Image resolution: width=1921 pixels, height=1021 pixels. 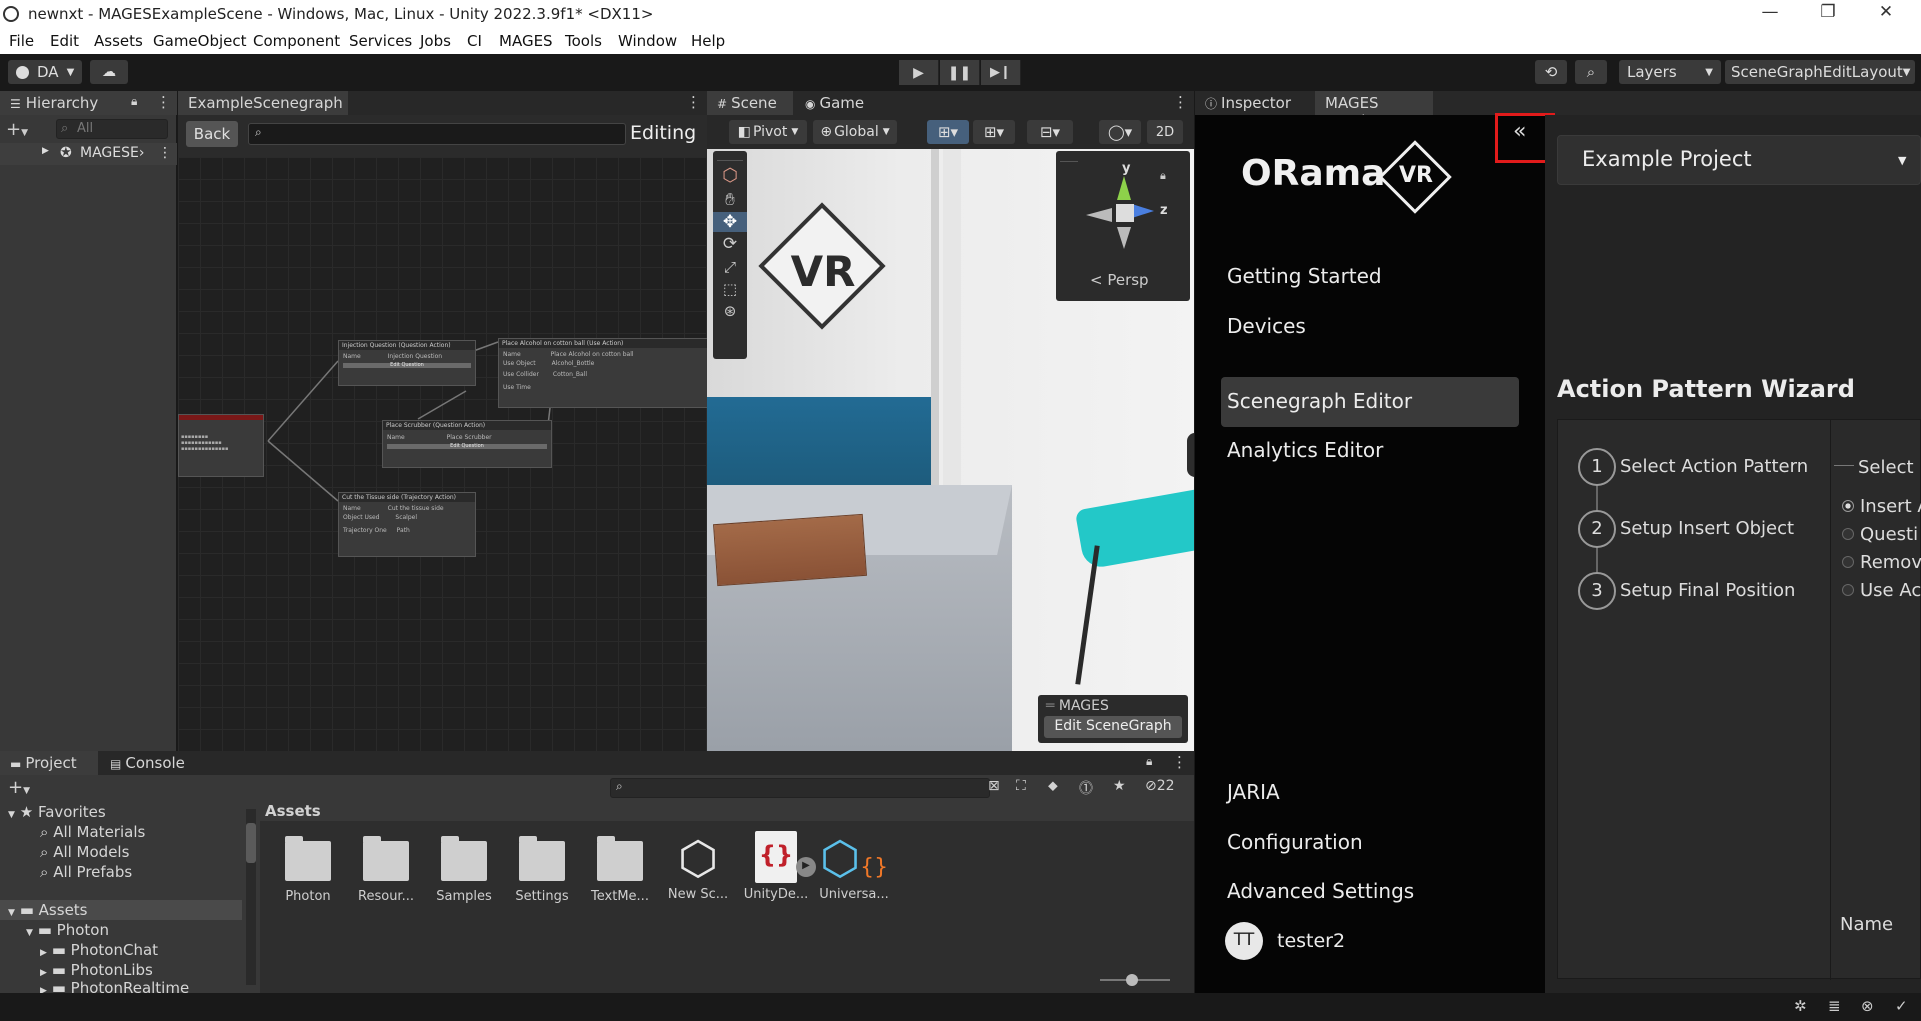 I want to click on edit-question-button: Edit Question, so click(x=467, y=446).